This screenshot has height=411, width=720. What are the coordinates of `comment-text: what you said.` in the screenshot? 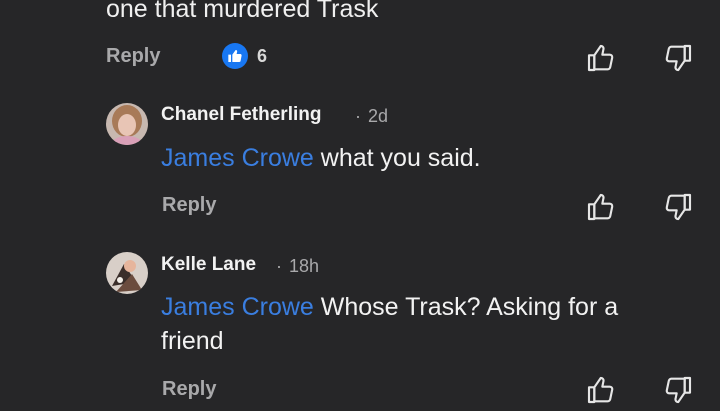 It's located at (400, 158).